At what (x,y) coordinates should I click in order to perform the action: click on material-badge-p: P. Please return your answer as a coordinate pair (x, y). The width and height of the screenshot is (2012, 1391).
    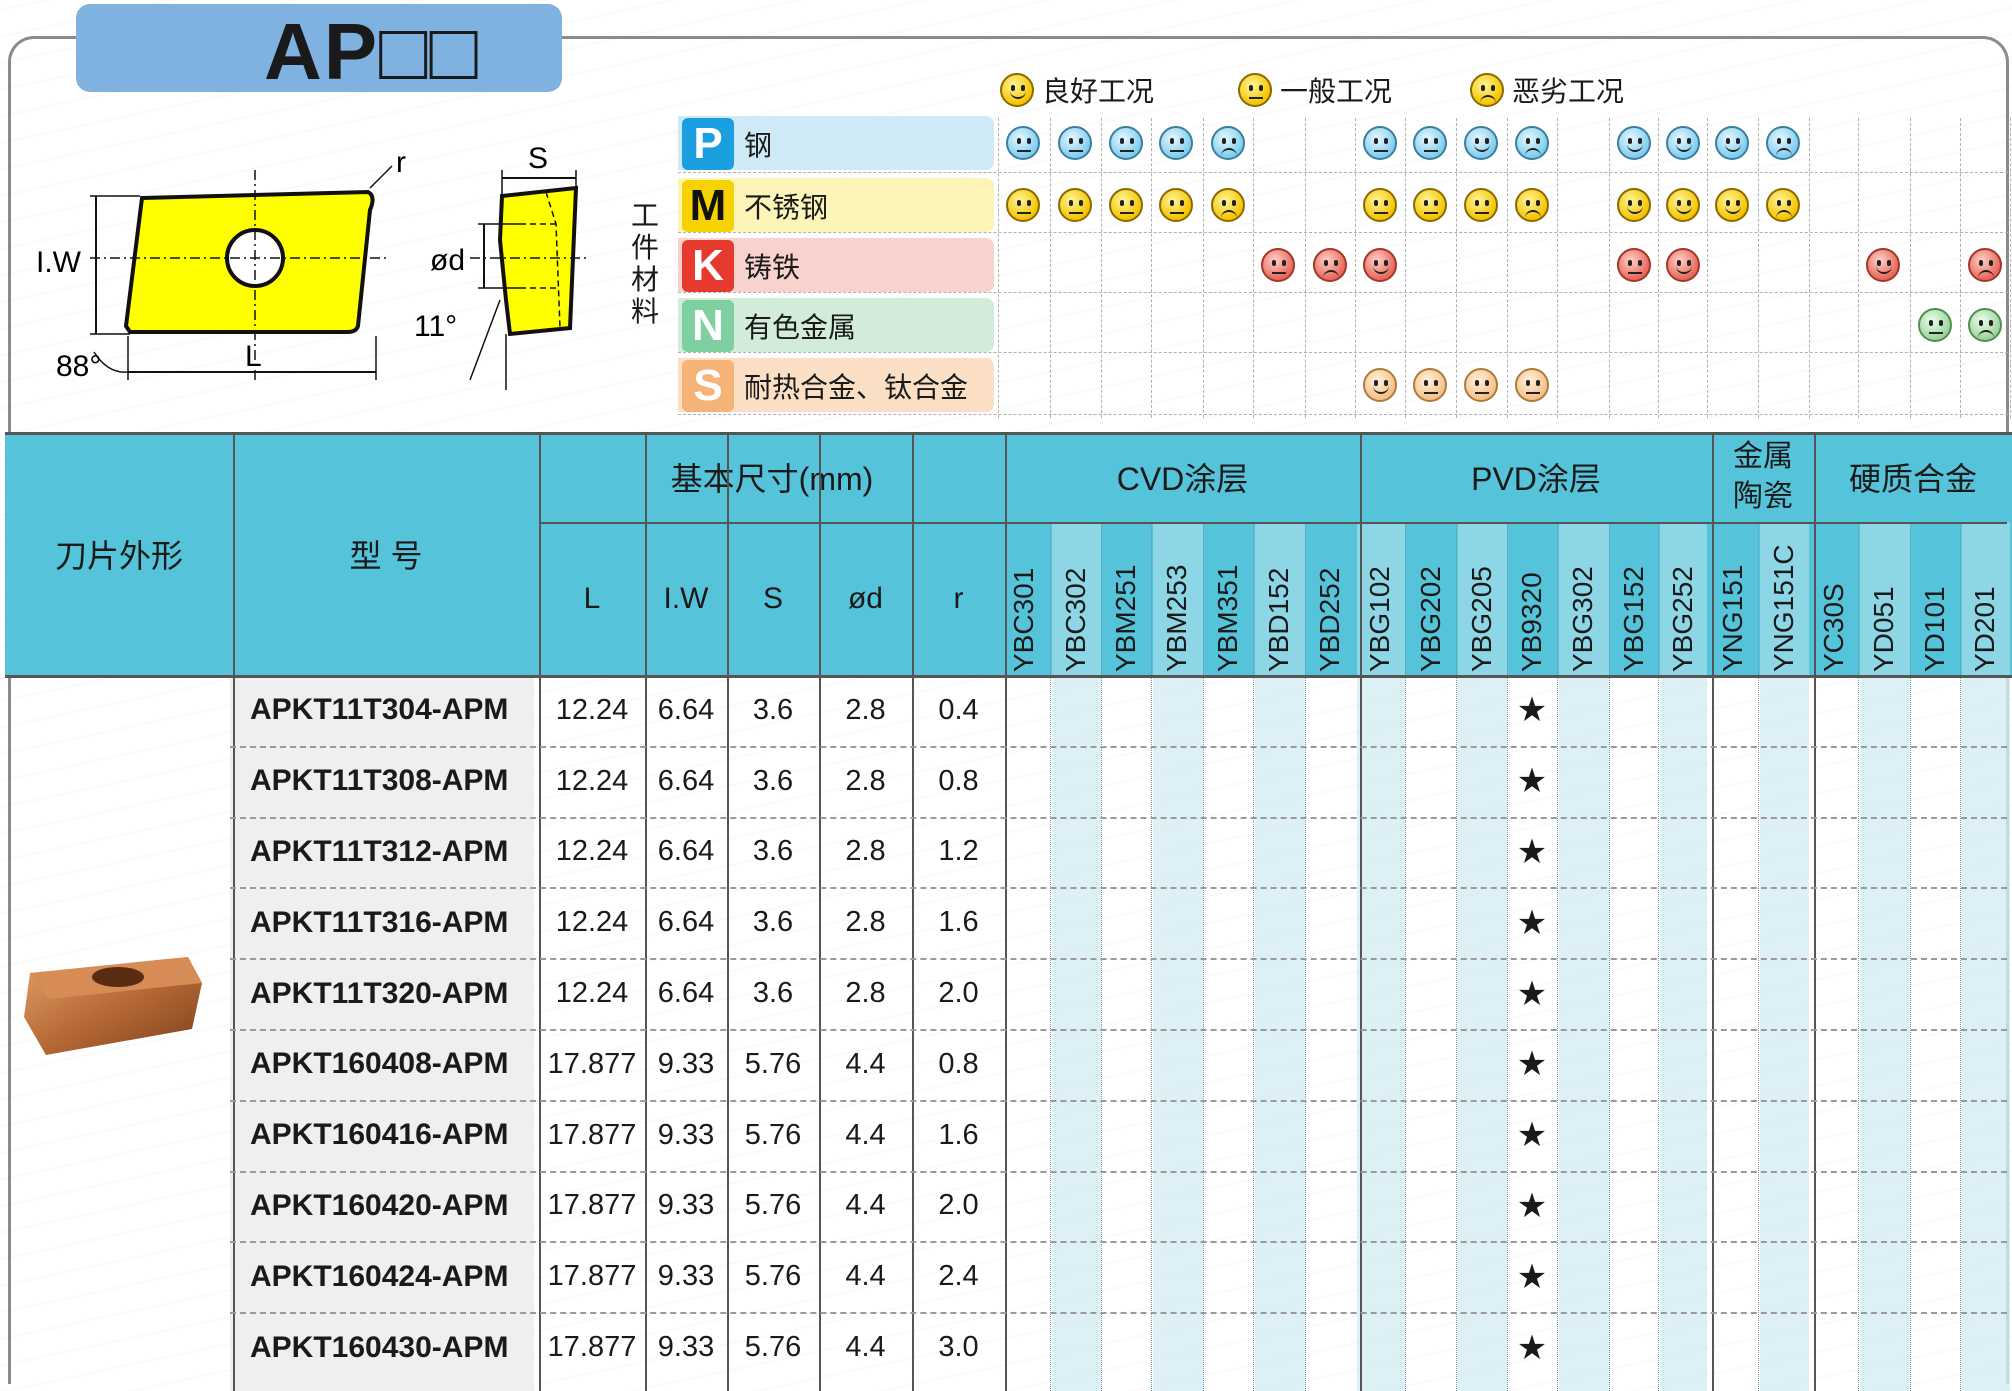
    Looking at the image, I should click on (708, 144).